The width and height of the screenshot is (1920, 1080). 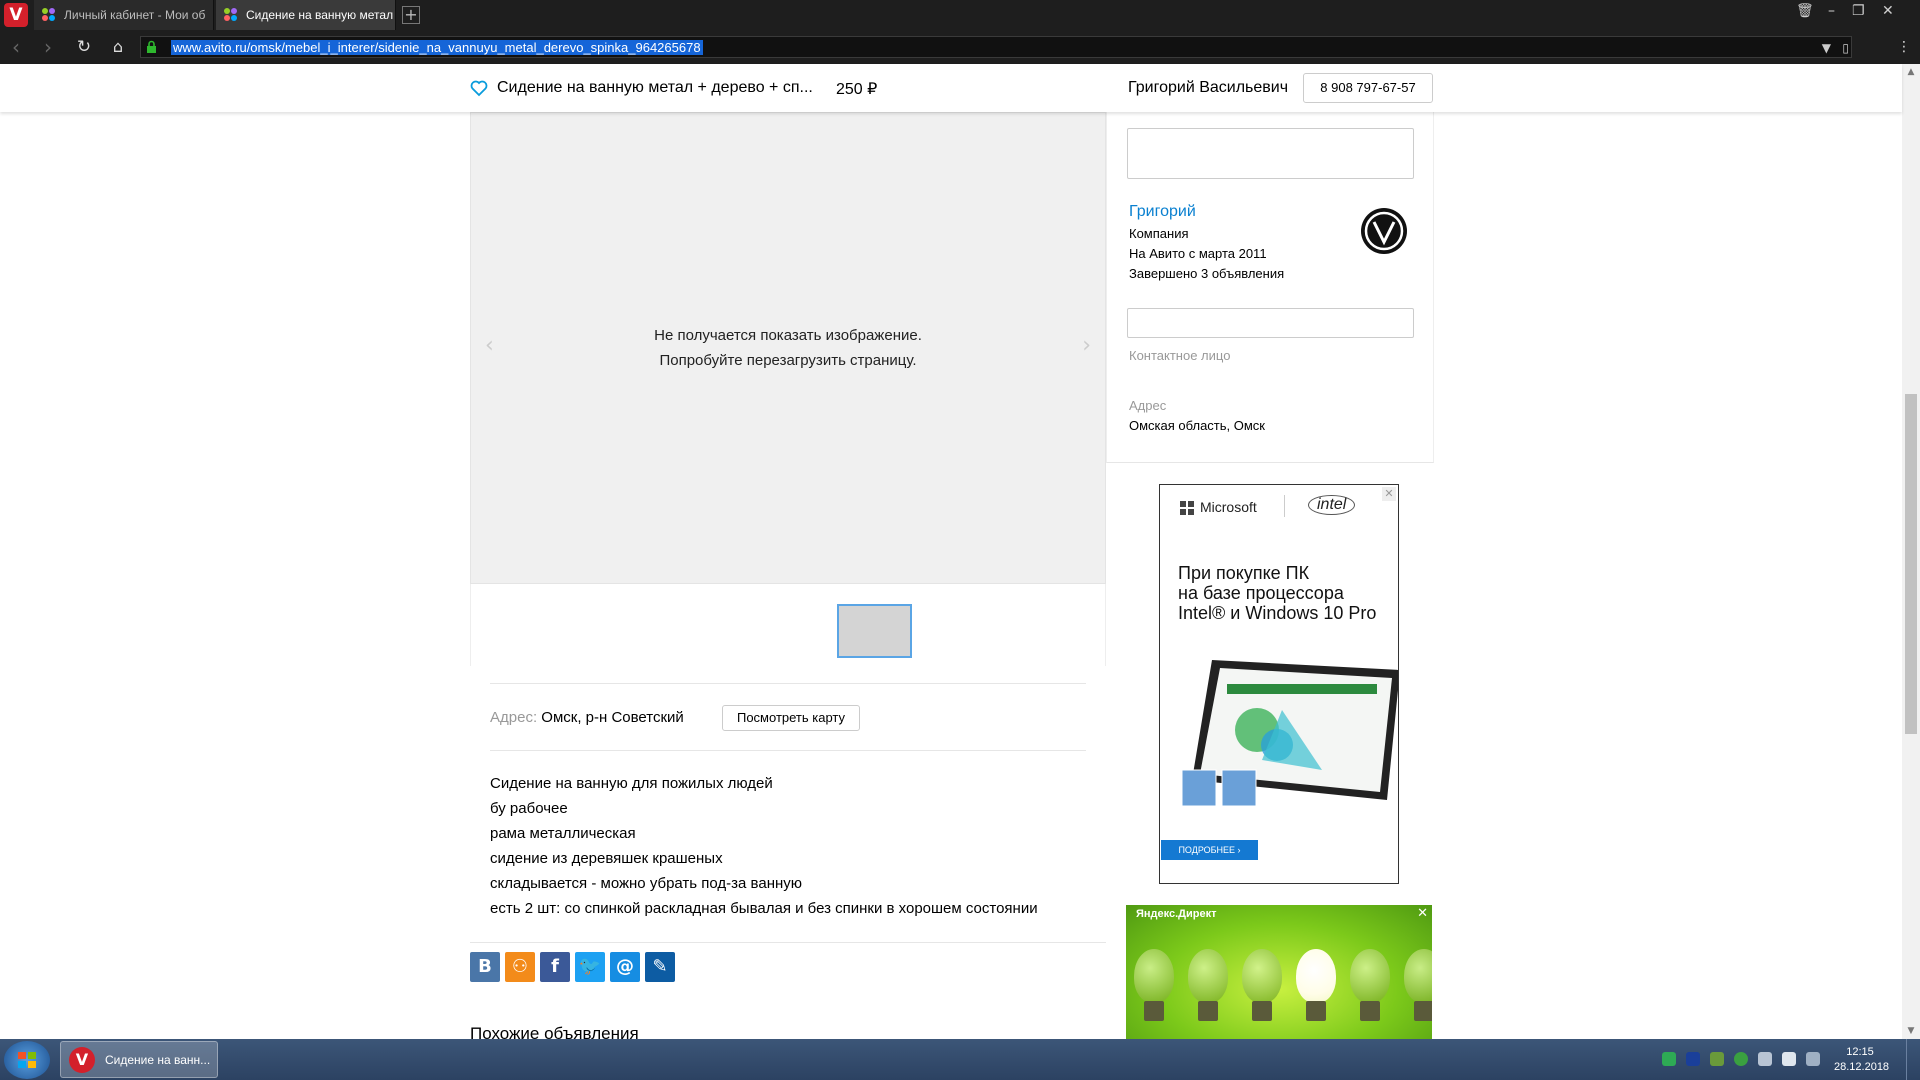 What do you see at coordinates (555, 967) in the screenshot?
I see `share-facebook-button: f` at bounding box center [555, 967].